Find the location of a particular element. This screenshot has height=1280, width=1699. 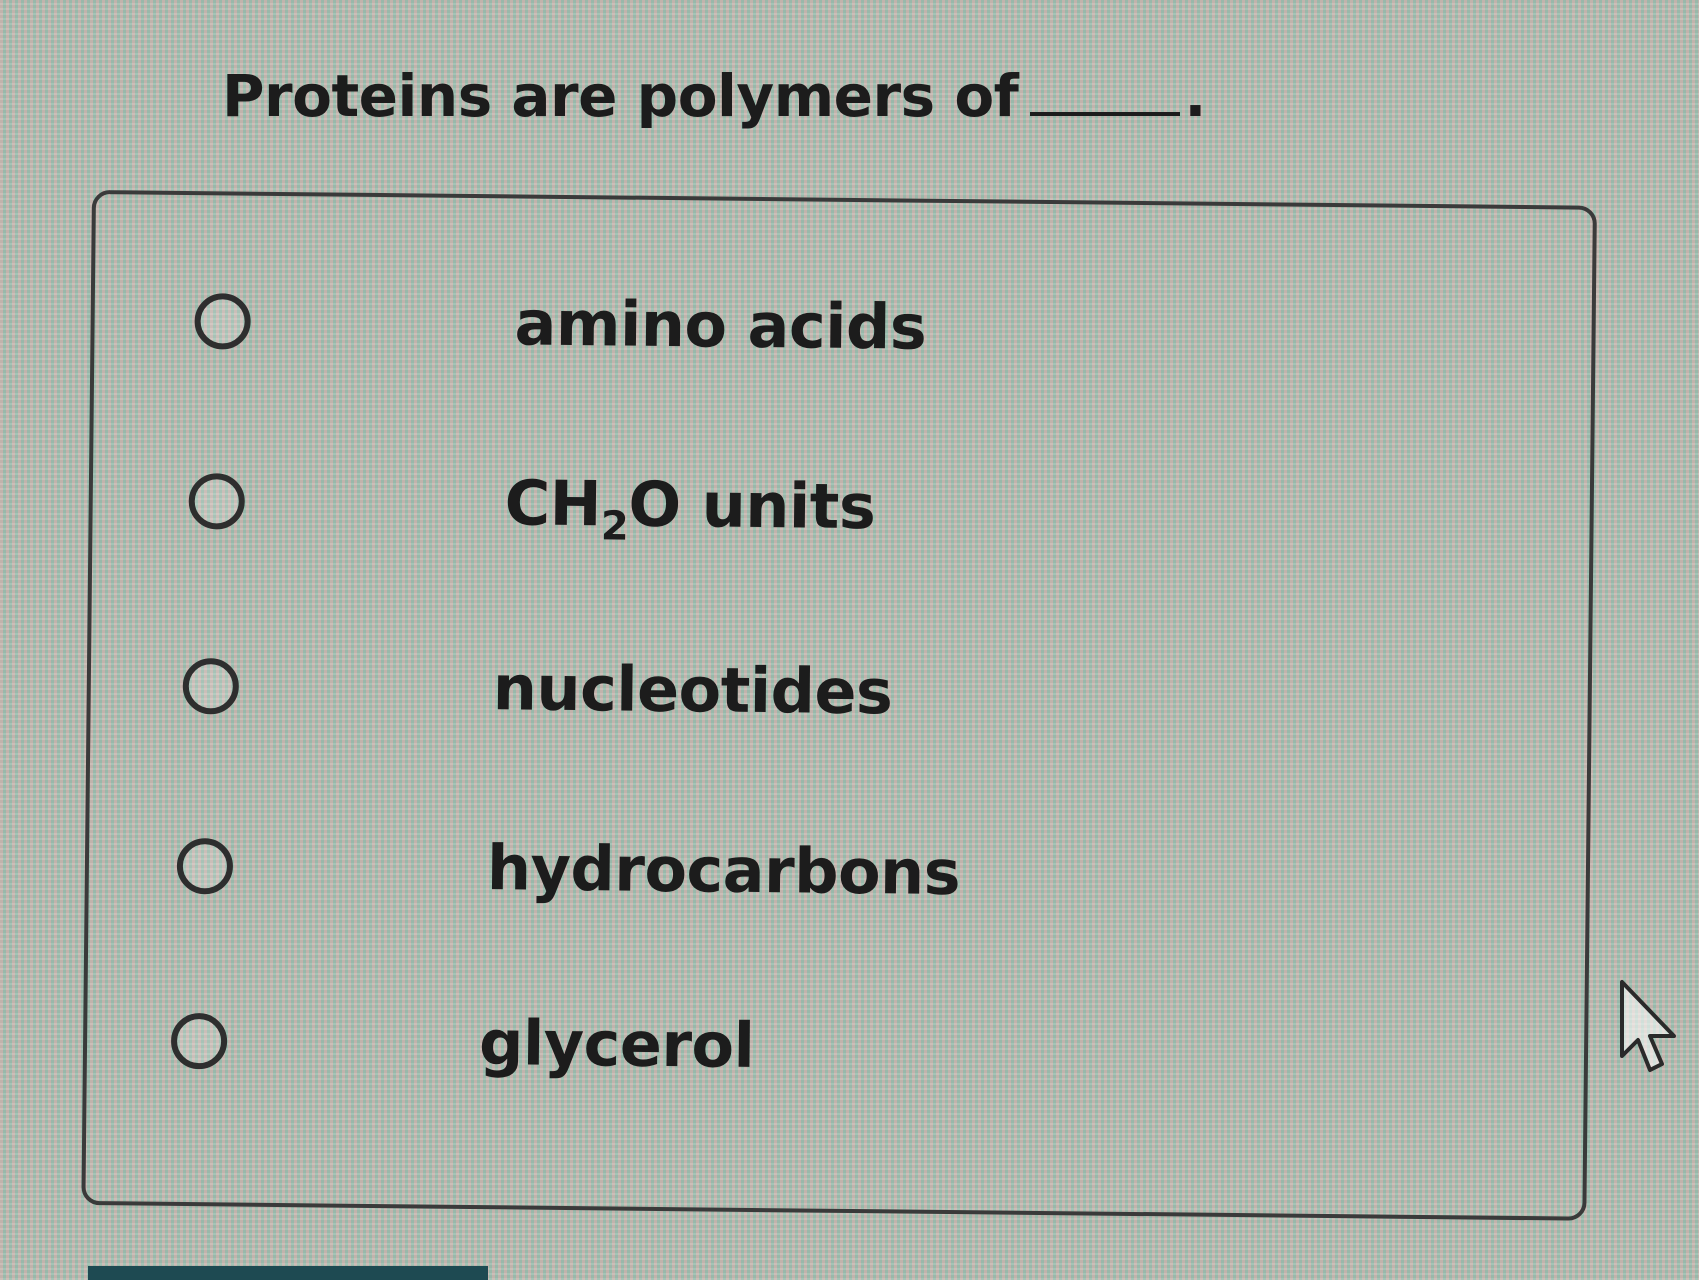

option-label: CH2O units is located at coordinates (689, 509).